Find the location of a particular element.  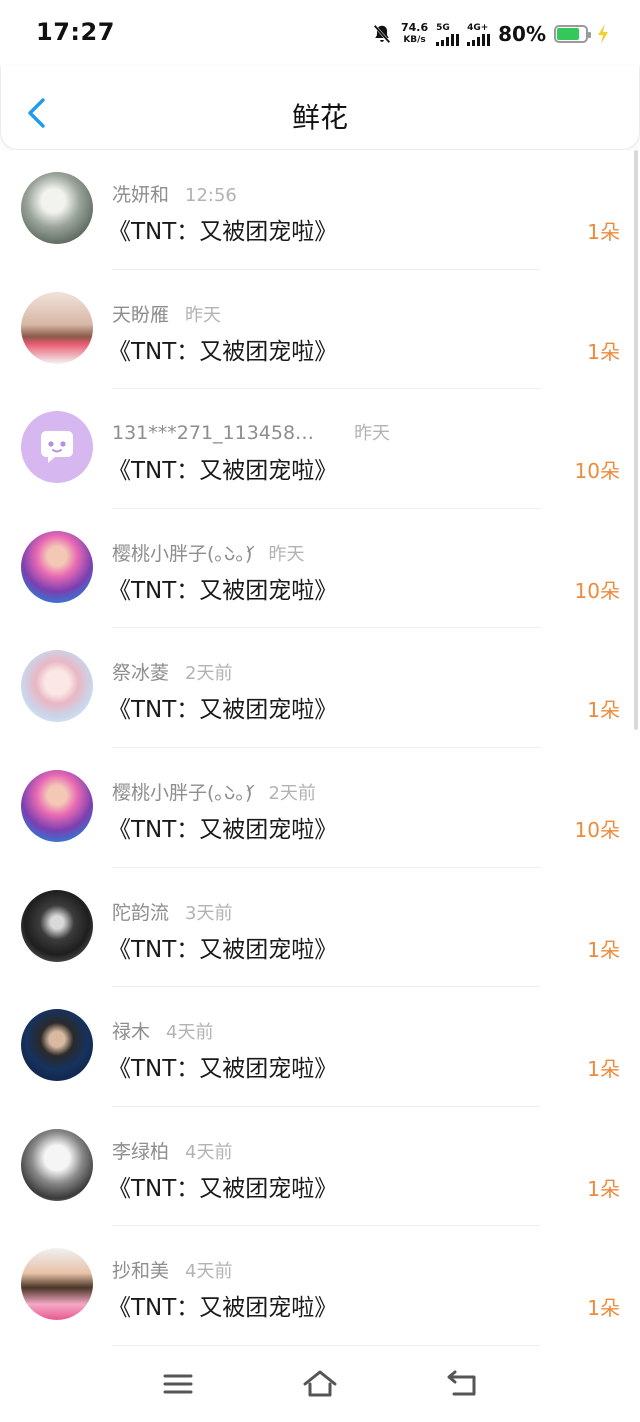

sender-name: 陀韵流 3天前 is located at coordinates (172, 912).